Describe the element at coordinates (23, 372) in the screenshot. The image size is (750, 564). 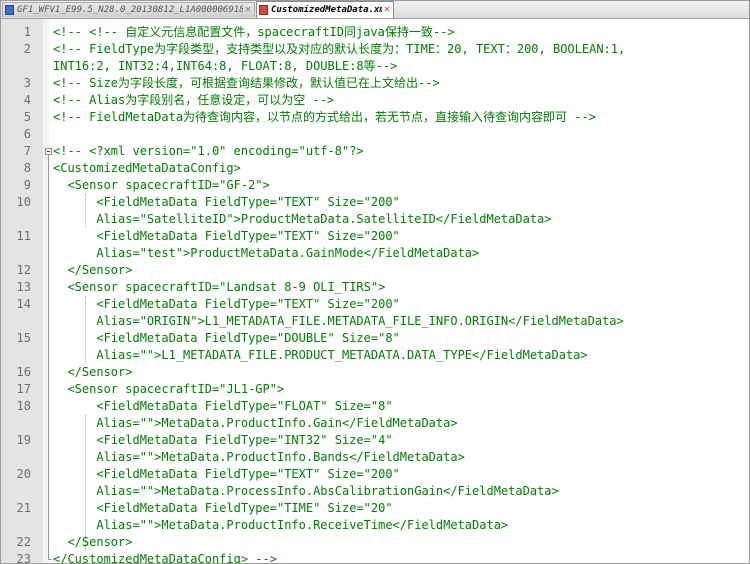
I see `line-number: 16` at that location.